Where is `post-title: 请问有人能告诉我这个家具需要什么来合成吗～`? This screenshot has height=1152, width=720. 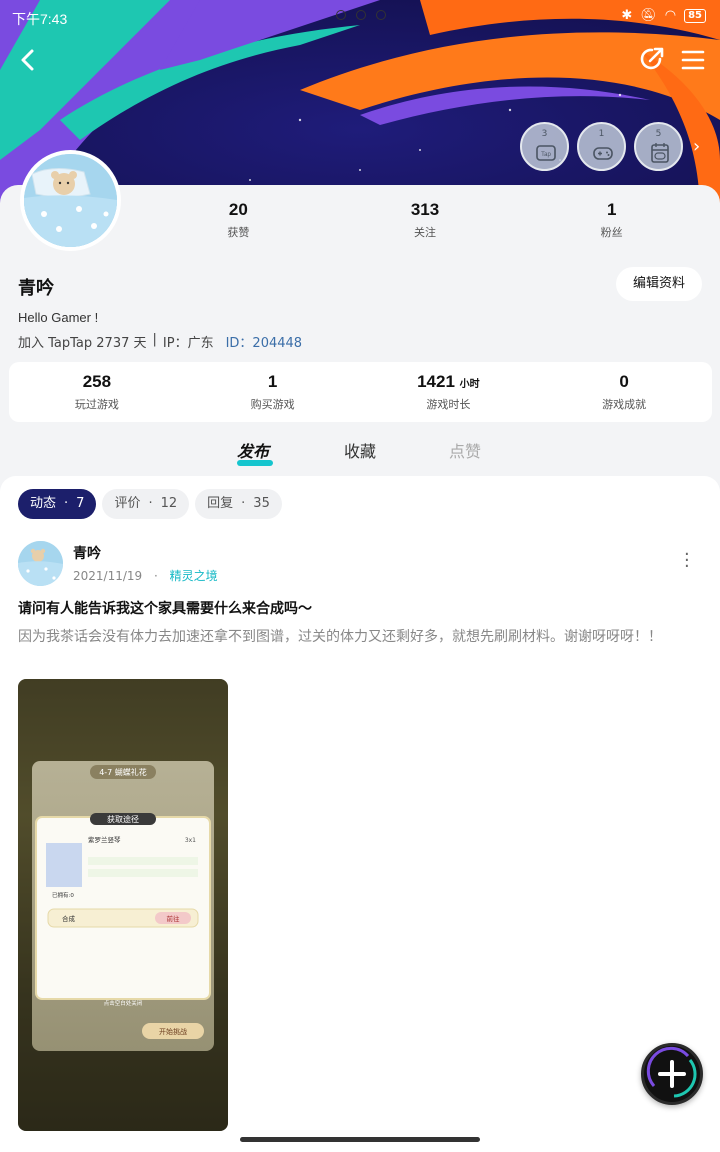 post-title: 请问有人能告诉我这个家具需要什么来合成吗～ is located at coordinates (165, 608).